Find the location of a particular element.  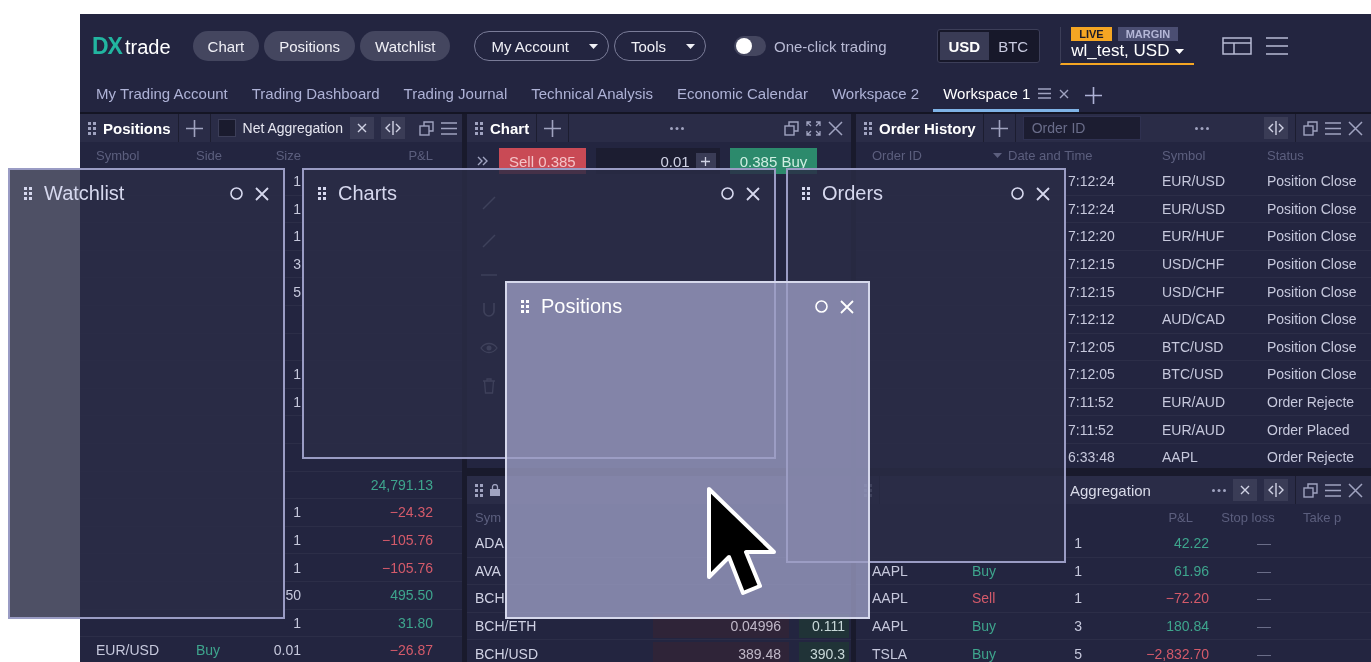

workspace-tab: Workspace 2 is located at coordinates (875, 95).